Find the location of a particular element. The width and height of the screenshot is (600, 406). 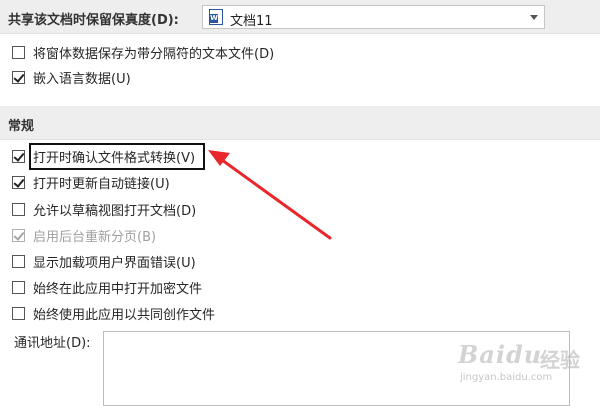

watermark-brand: Baidu is located at coordinates (500, 354).